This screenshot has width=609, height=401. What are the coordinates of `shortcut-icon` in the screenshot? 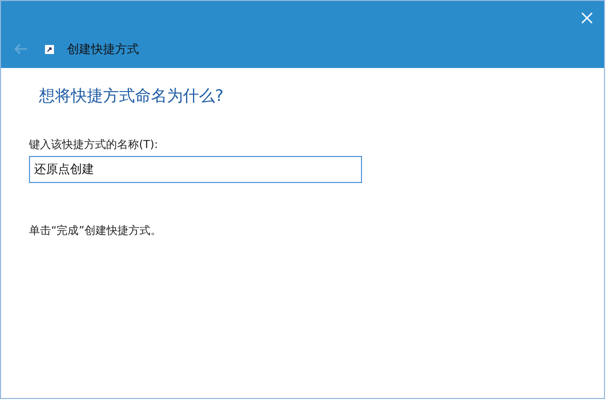 It's located at (49, 49).